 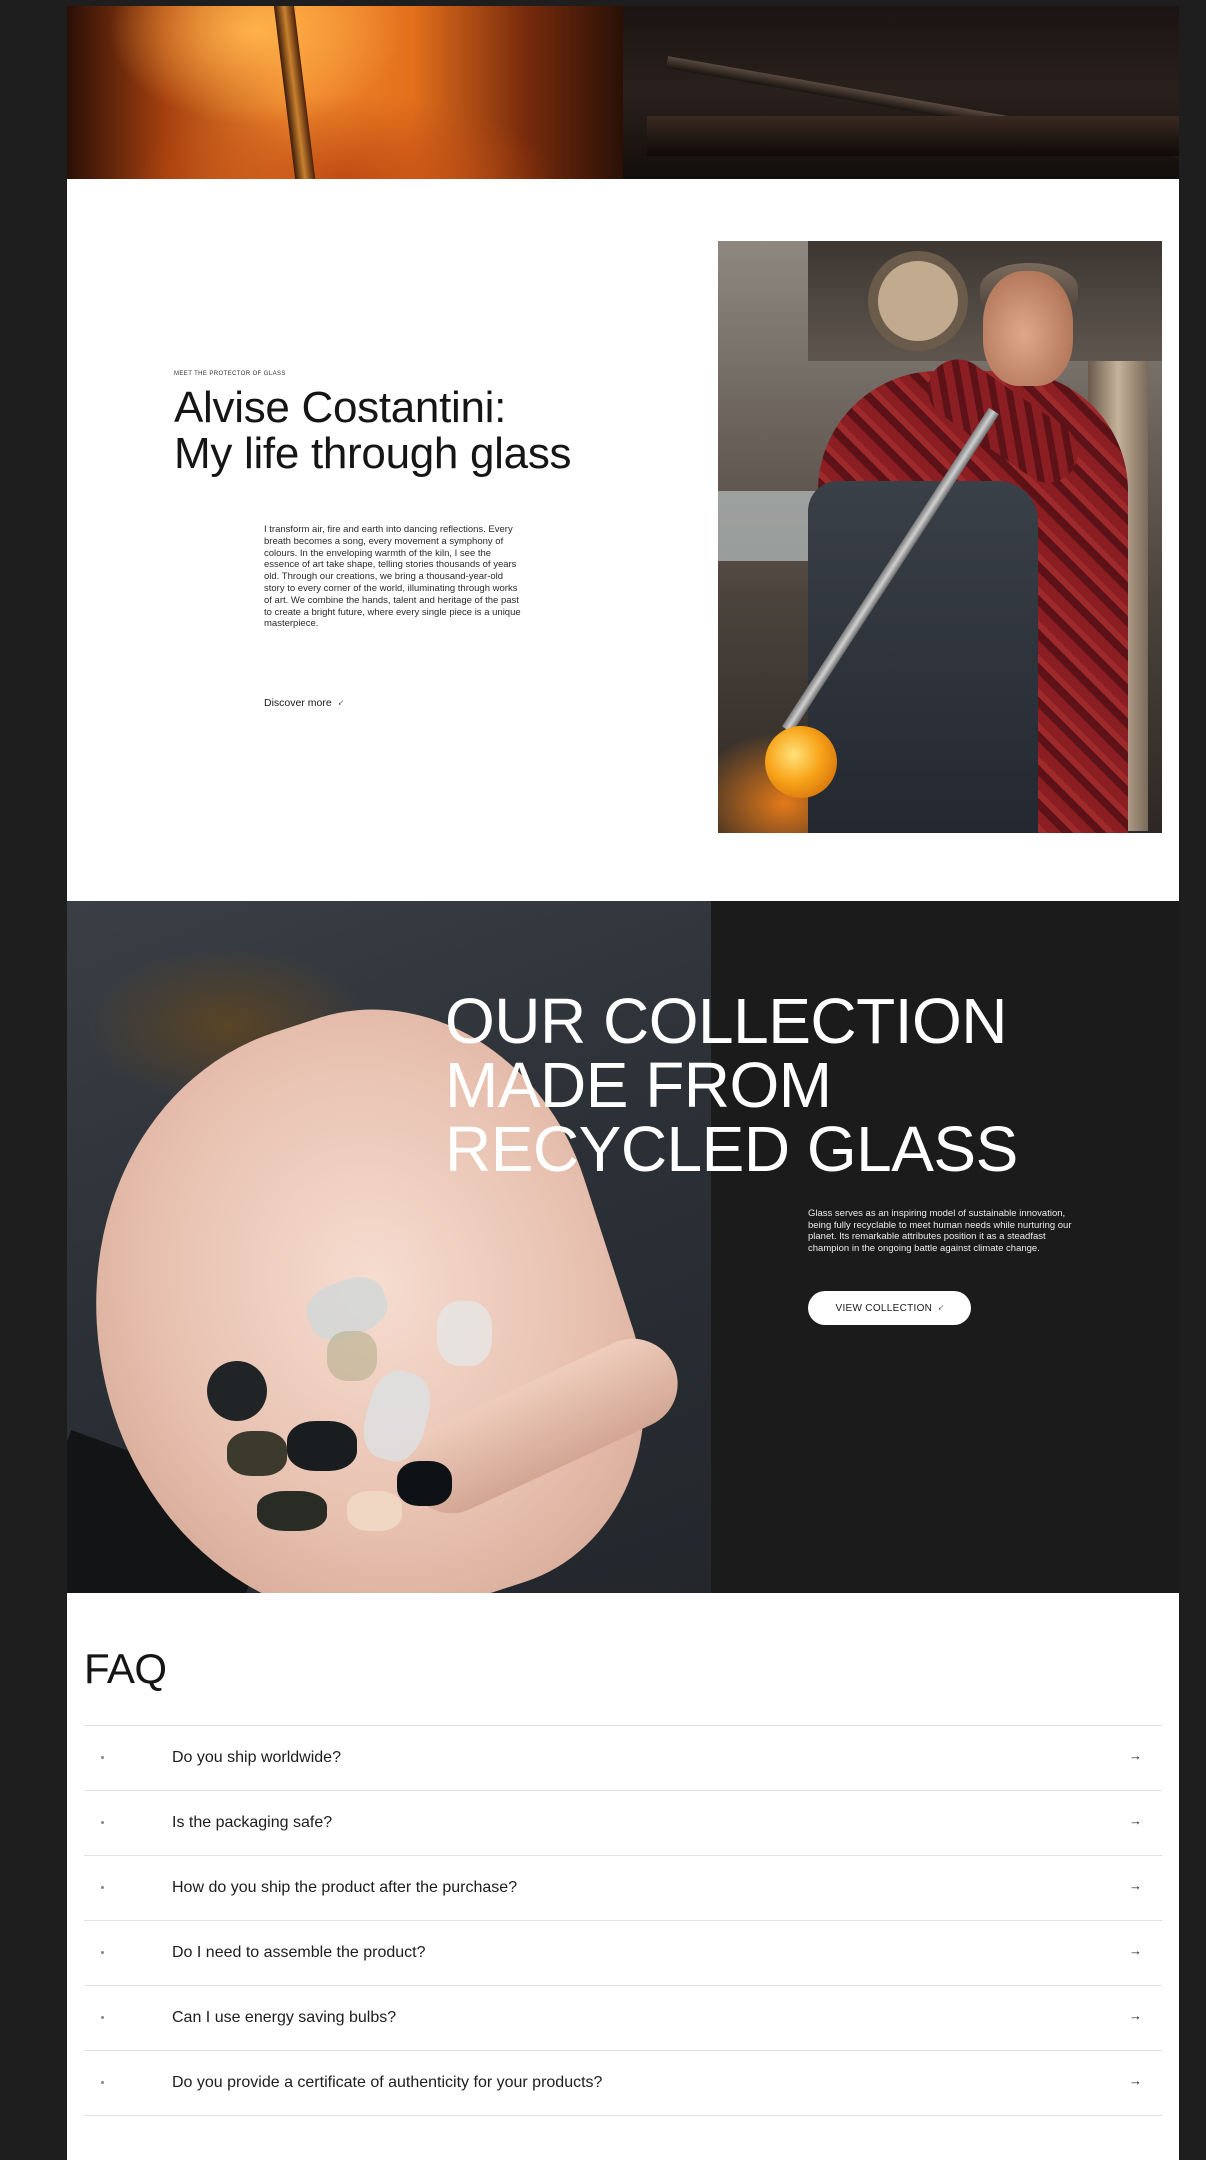 I want to click on faq-question: Do I need to assemble the product?, so click(x=299, y=1952).